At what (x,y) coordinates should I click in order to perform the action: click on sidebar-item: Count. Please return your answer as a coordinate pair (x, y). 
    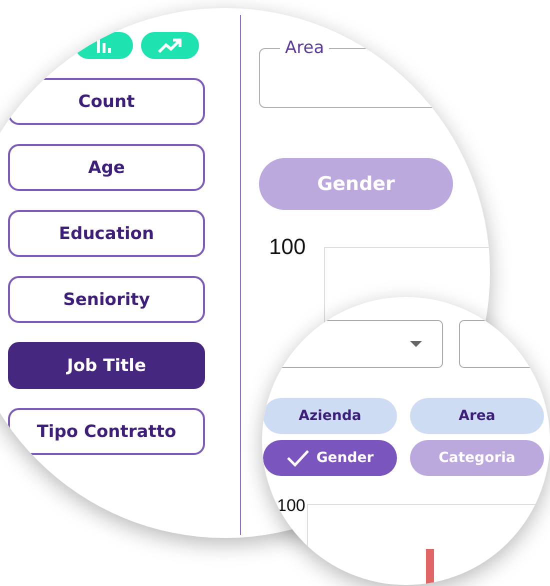
    Looking at the image, I should click on (106, 101).